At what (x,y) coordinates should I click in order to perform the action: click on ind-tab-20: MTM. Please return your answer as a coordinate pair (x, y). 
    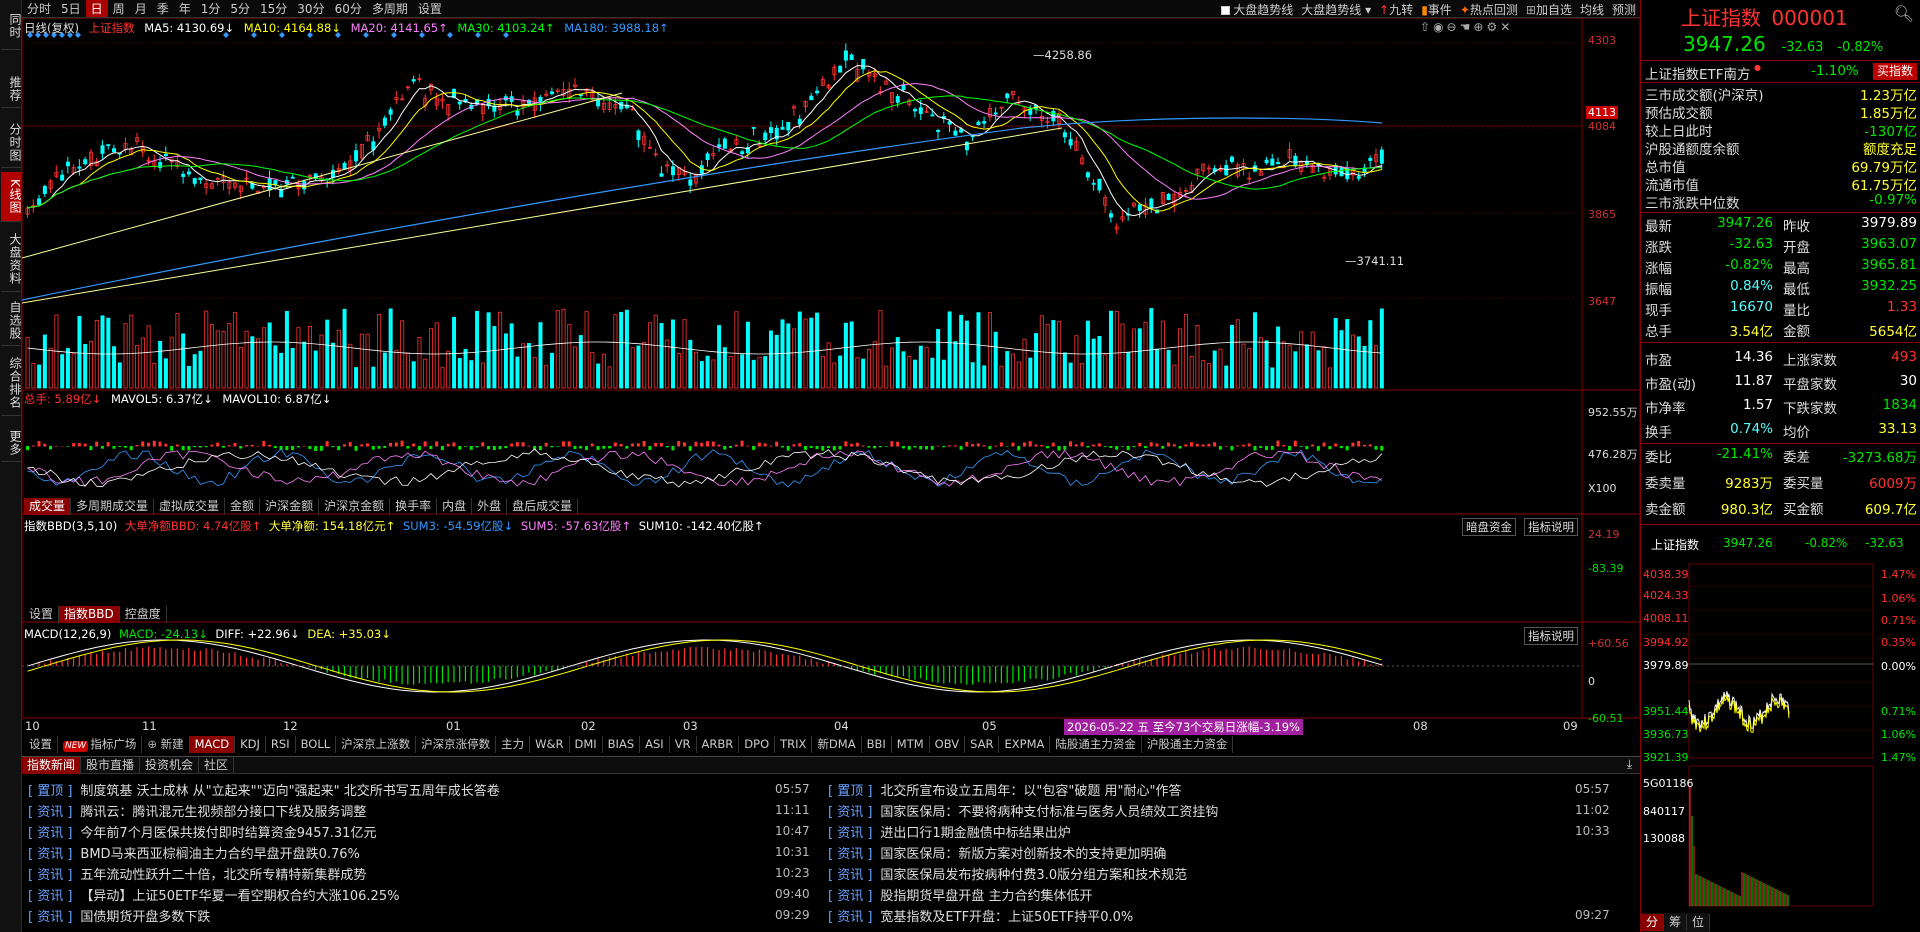
    Looking at the image, I should click on (911, 744).